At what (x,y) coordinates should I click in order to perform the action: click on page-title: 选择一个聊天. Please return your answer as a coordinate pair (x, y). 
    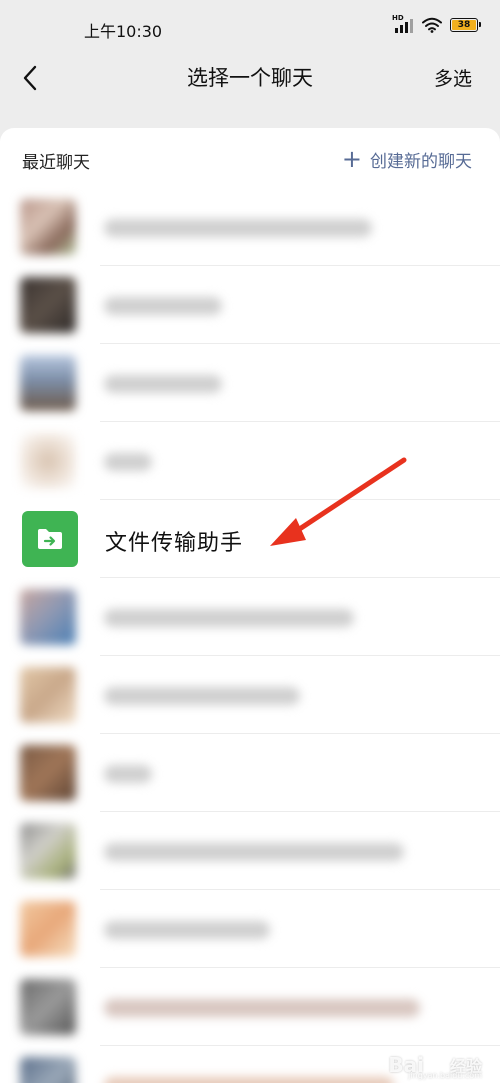
    Looking at the image, I should click on (250, 78).